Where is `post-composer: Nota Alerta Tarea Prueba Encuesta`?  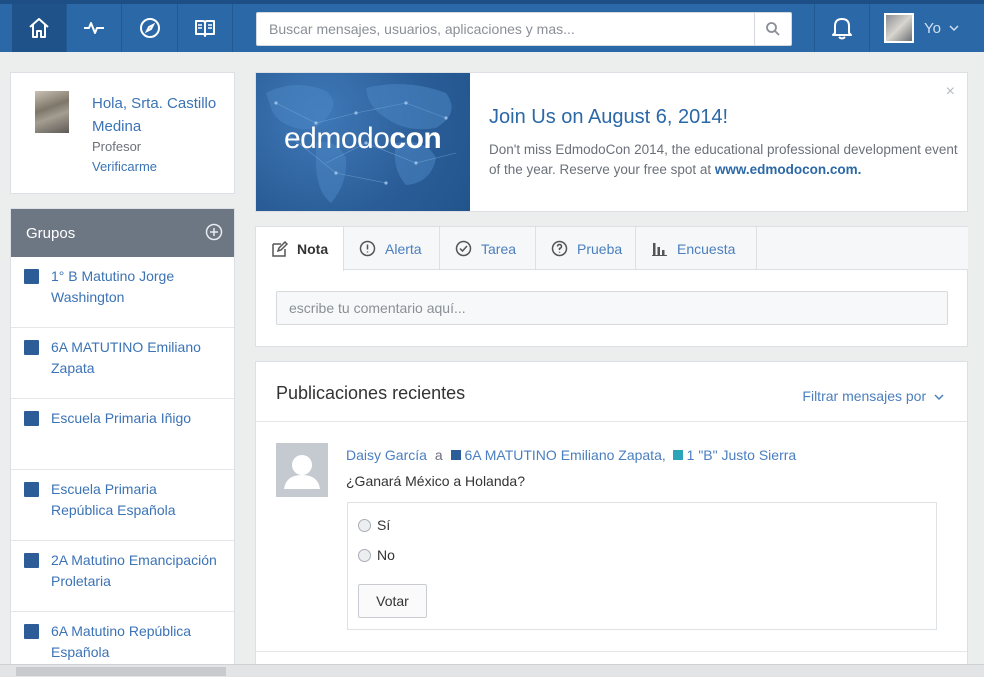
post-composer: Nota Alerta Tarea Prueba Encuesta is located at coordinates (611, 286).